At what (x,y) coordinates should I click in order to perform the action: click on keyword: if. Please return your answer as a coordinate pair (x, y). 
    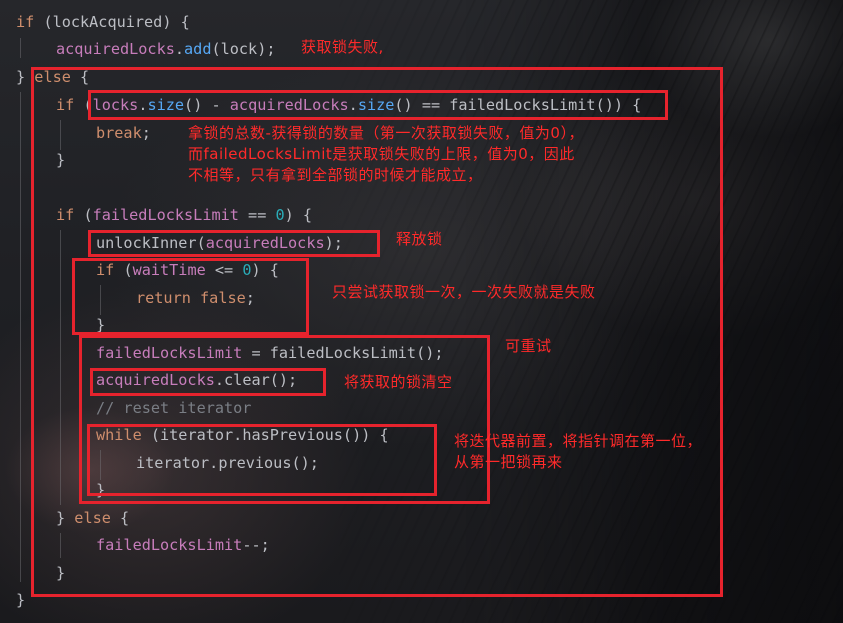
    Looking at the image, I should click on (25, 22).